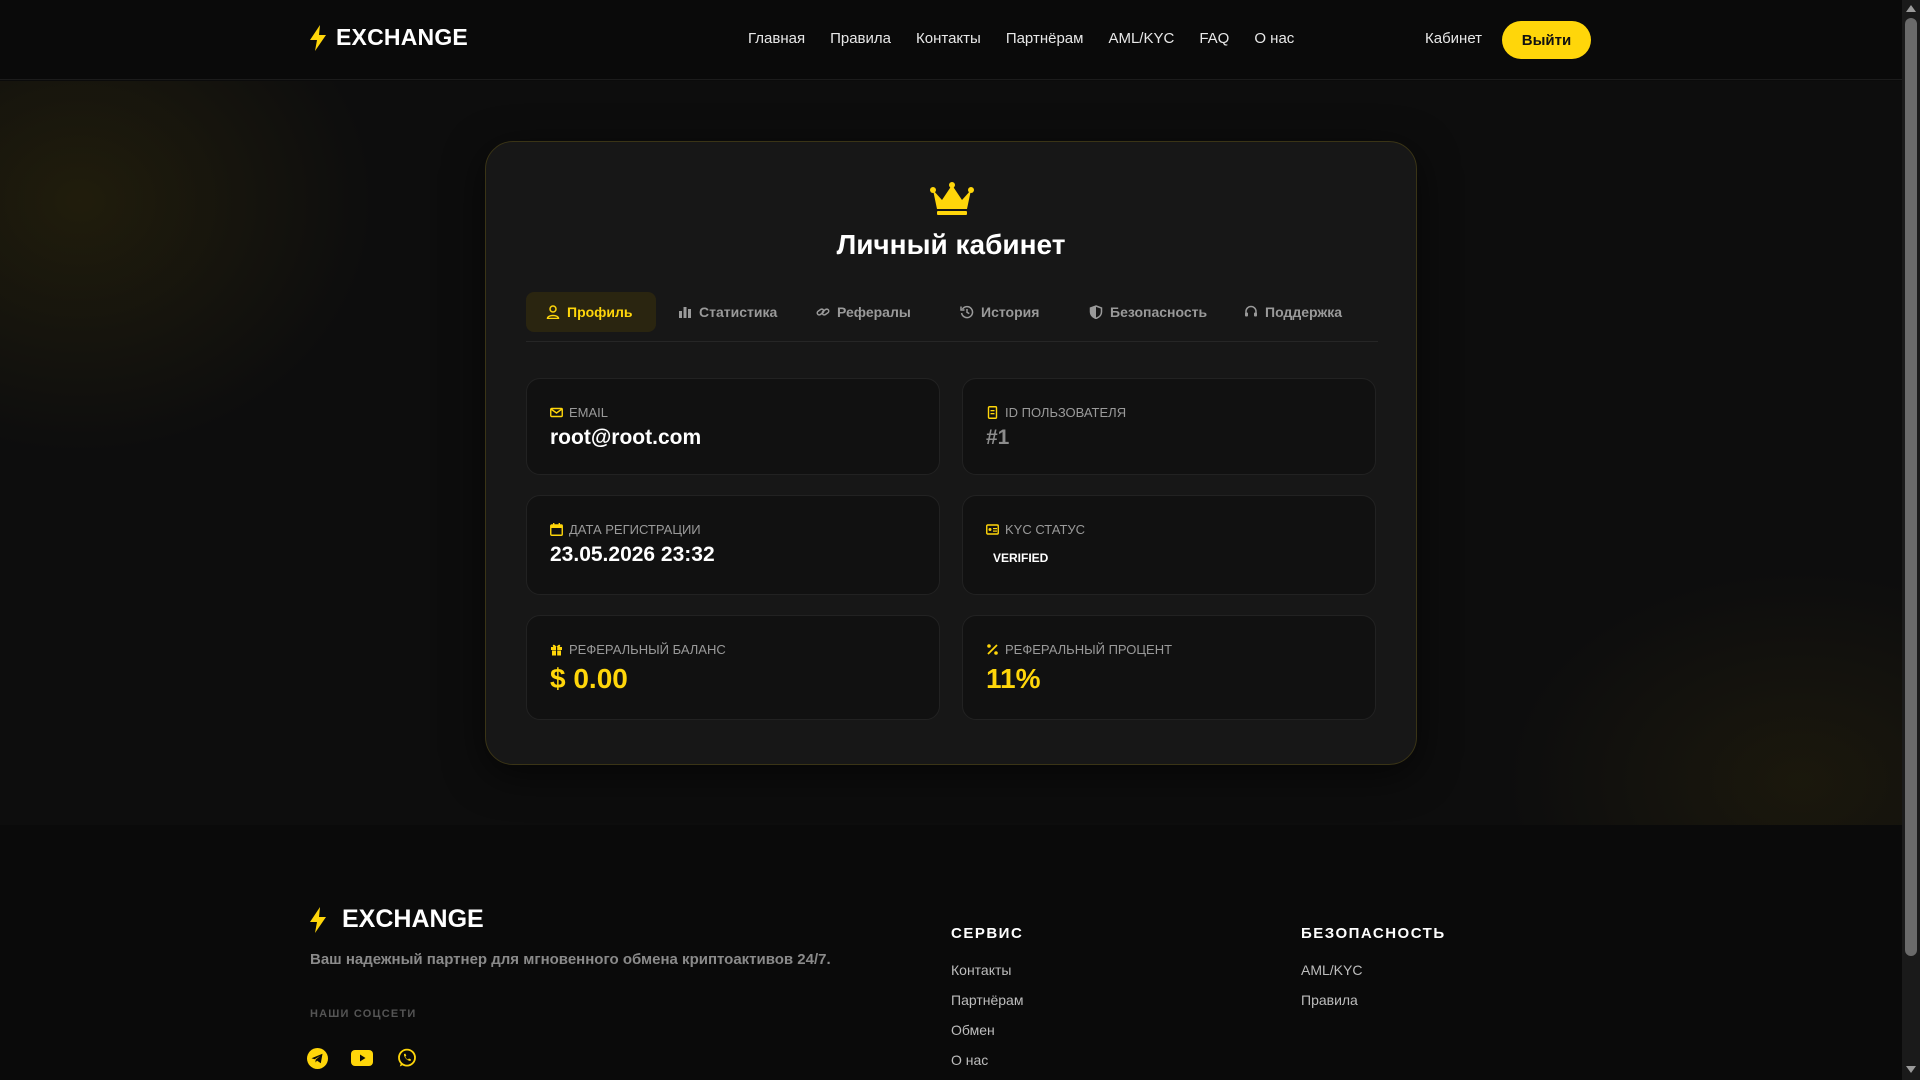 Image resolution: width=1920 pixels, height=1080 pixels. I want to click on tab-label: Безопасность, so click(1159, 312).